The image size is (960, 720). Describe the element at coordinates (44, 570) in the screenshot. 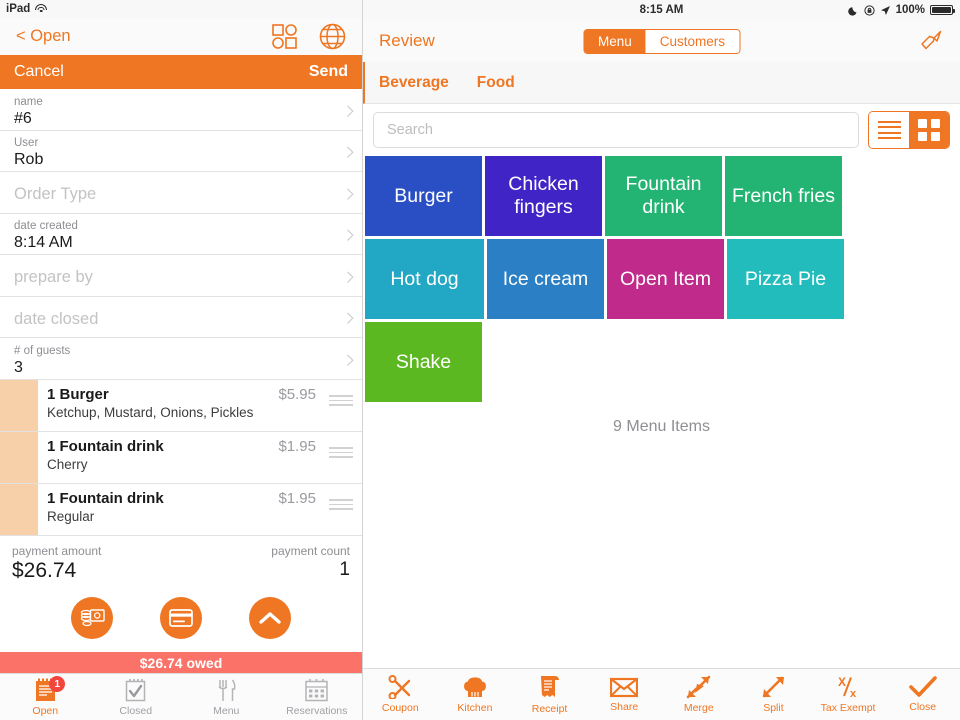

I see `payment-amount-value: $26.74` at that location.